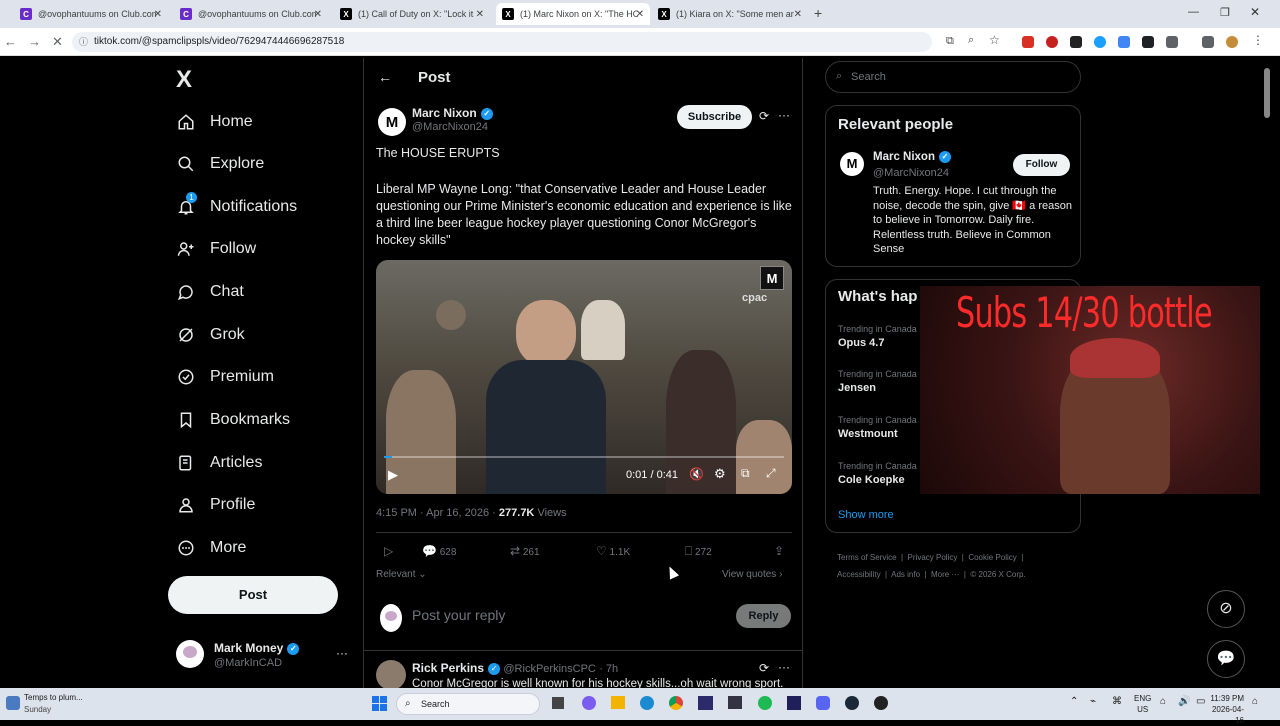  I want to click on footer-link: Cookie Policy, so click(992, 557).